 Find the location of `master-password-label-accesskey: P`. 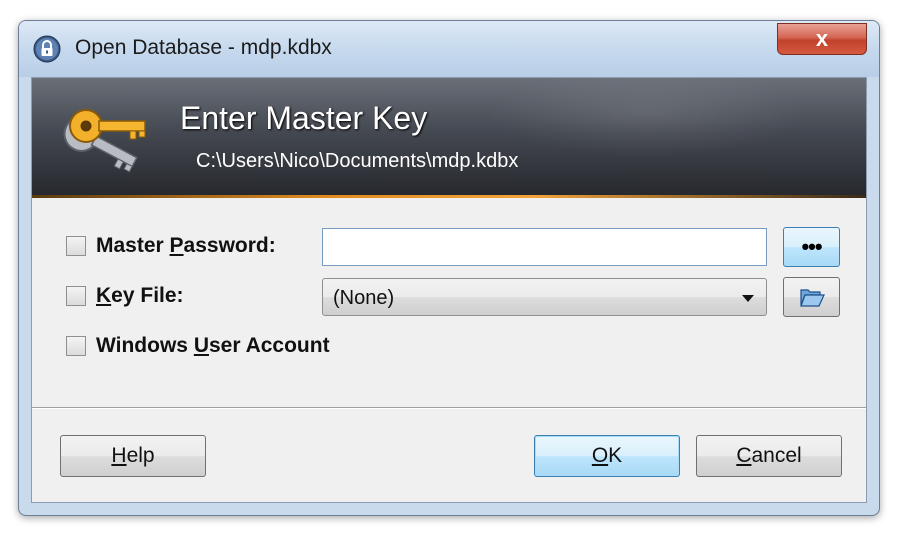

master-password-label-accesskey: P is located at coordinates (176, 245).